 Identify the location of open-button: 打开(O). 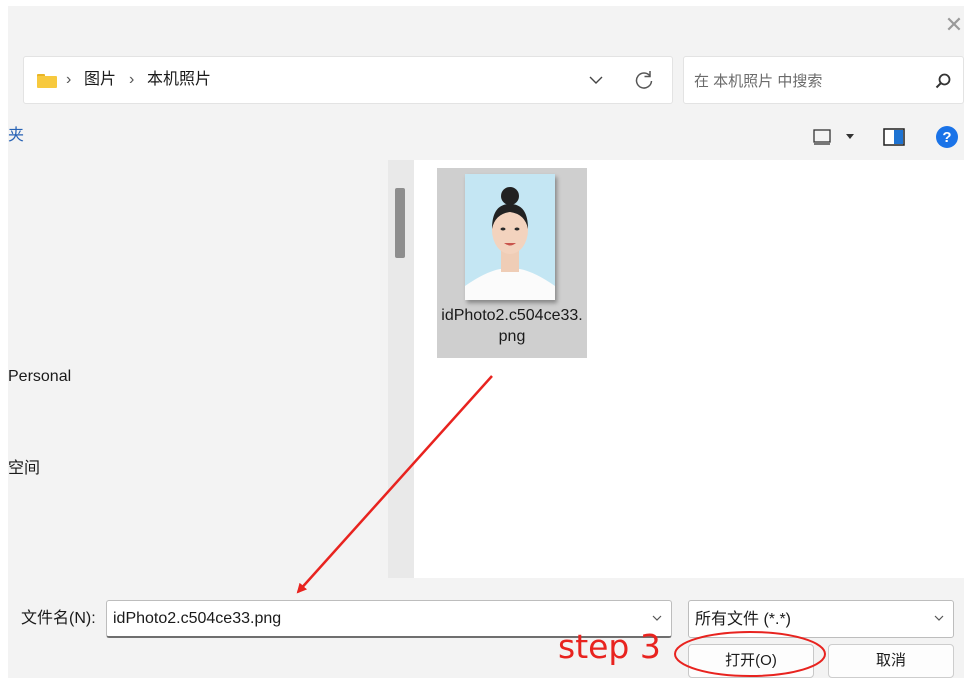
(751, 661).